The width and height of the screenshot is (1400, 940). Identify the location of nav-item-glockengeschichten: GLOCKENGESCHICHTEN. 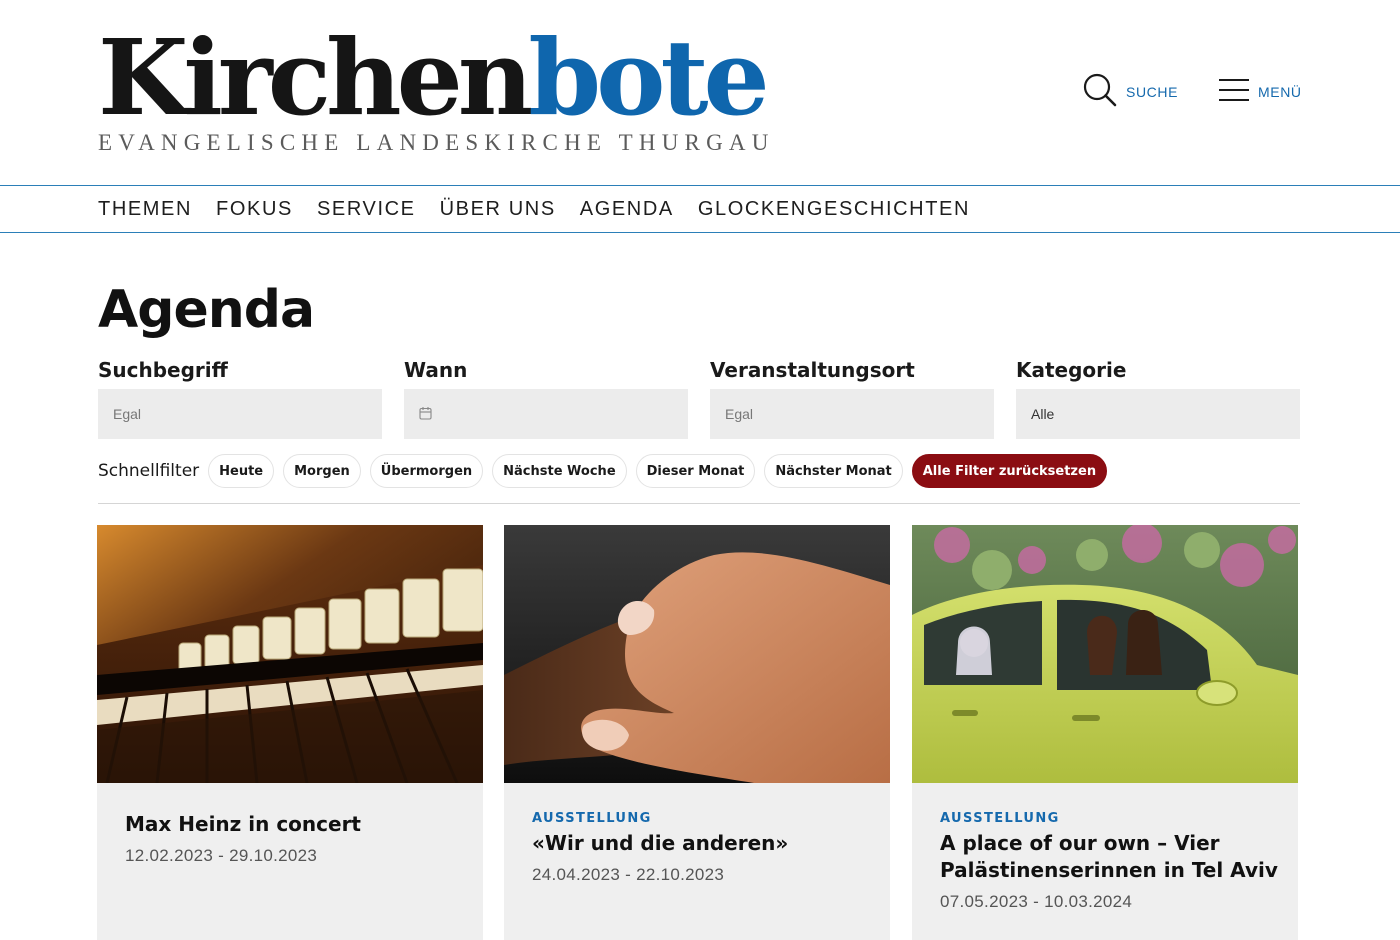
(834, 209).